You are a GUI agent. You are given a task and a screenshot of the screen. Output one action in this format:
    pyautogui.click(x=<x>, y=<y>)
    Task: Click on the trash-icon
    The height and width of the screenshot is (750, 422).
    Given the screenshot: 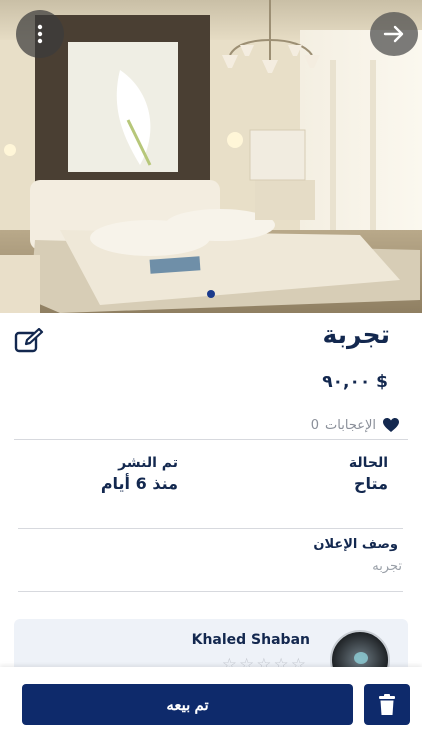 What is the action you would take?
    pyautogui.click(x=387, y=704)
    